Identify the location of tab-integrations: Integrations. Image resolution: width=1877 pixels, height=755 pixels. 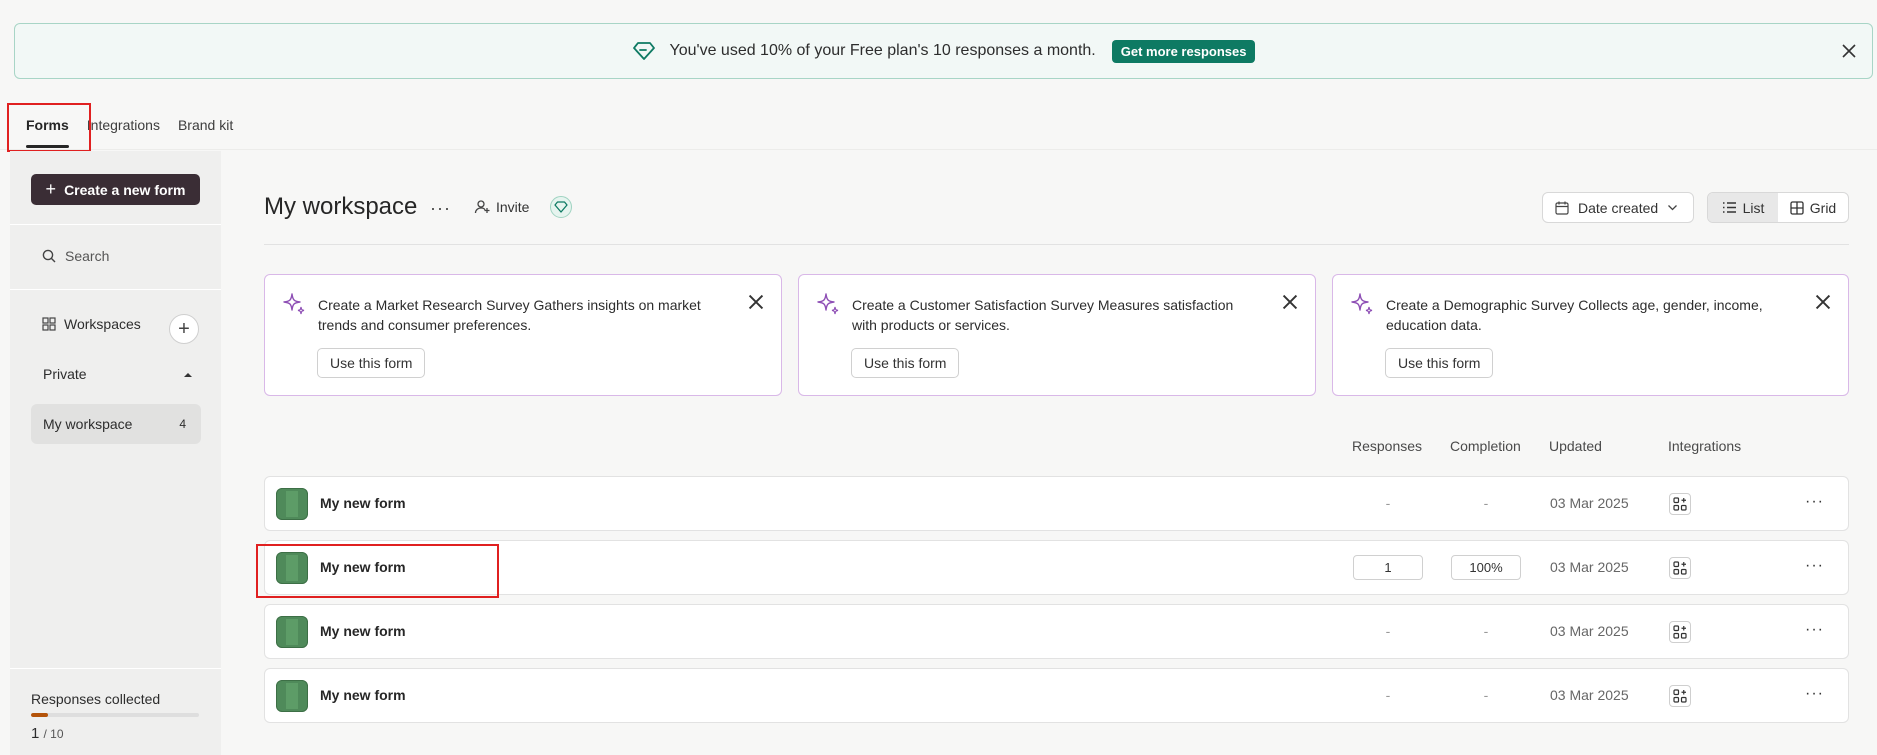
(123, 125).